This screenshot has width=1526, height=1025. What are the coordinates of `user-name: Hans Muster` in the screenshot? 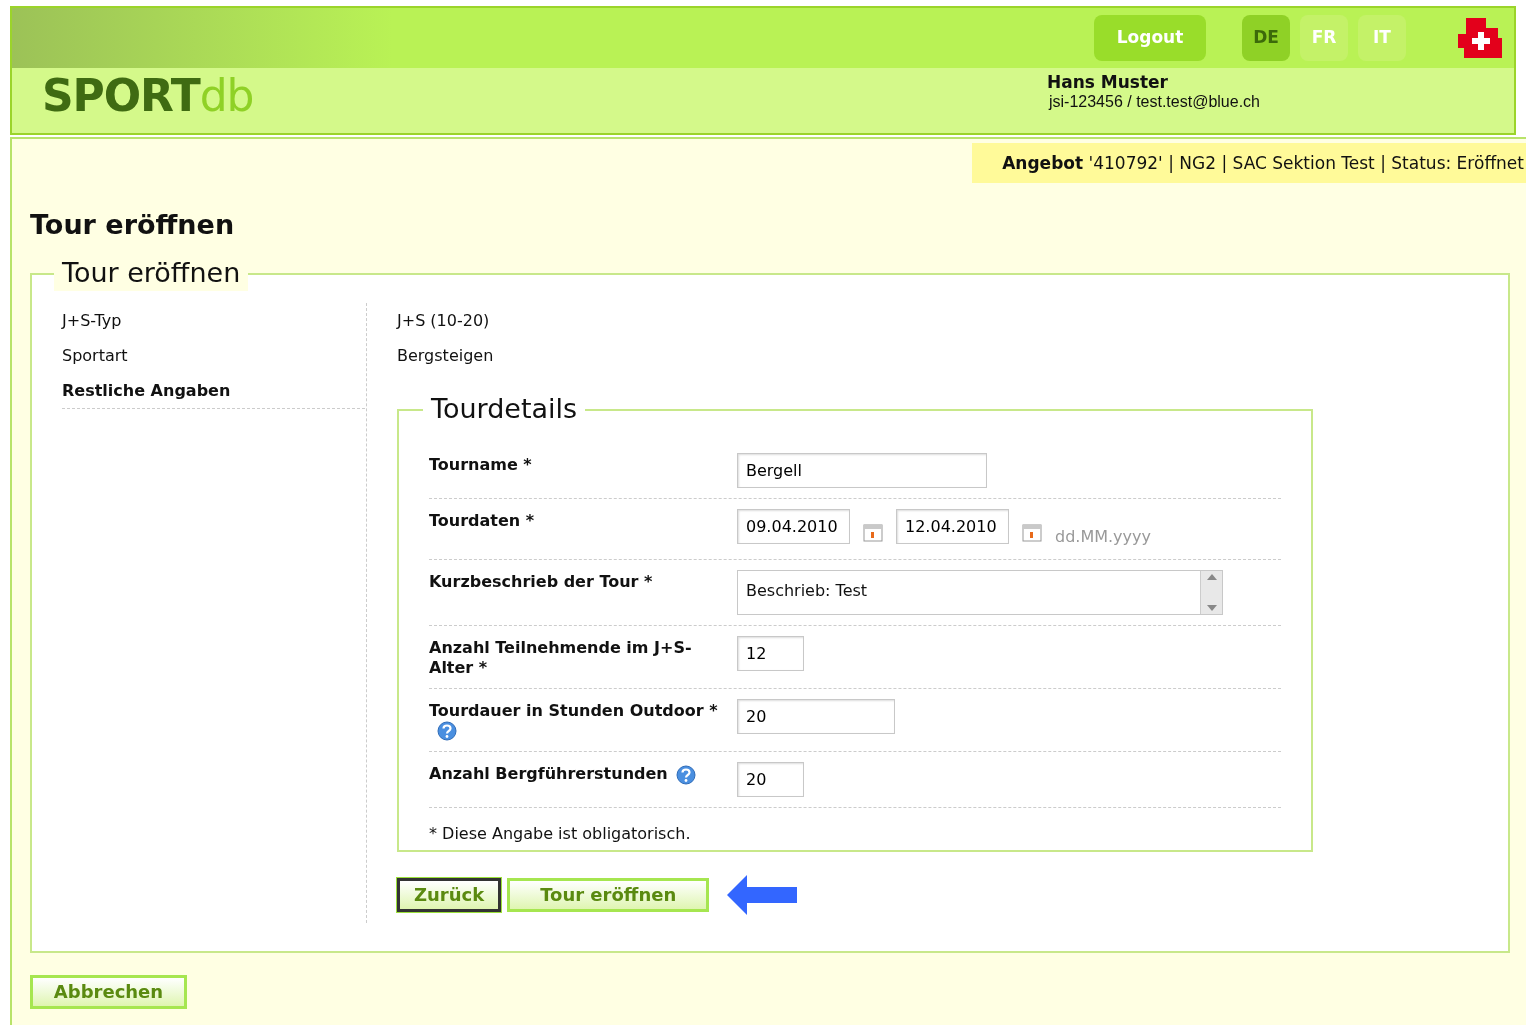 It's located at (1107, 82).